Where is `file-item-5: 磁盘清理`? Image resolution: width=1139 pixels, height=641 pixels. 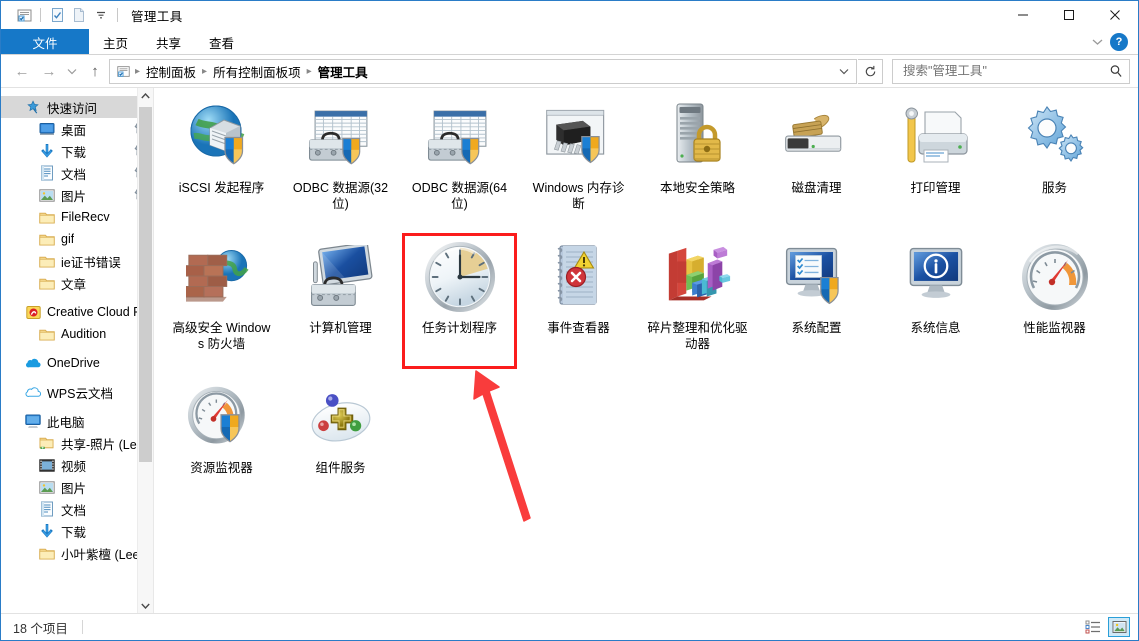
file-item-5: 磁盘清理 is located at coordinates (816, 164).